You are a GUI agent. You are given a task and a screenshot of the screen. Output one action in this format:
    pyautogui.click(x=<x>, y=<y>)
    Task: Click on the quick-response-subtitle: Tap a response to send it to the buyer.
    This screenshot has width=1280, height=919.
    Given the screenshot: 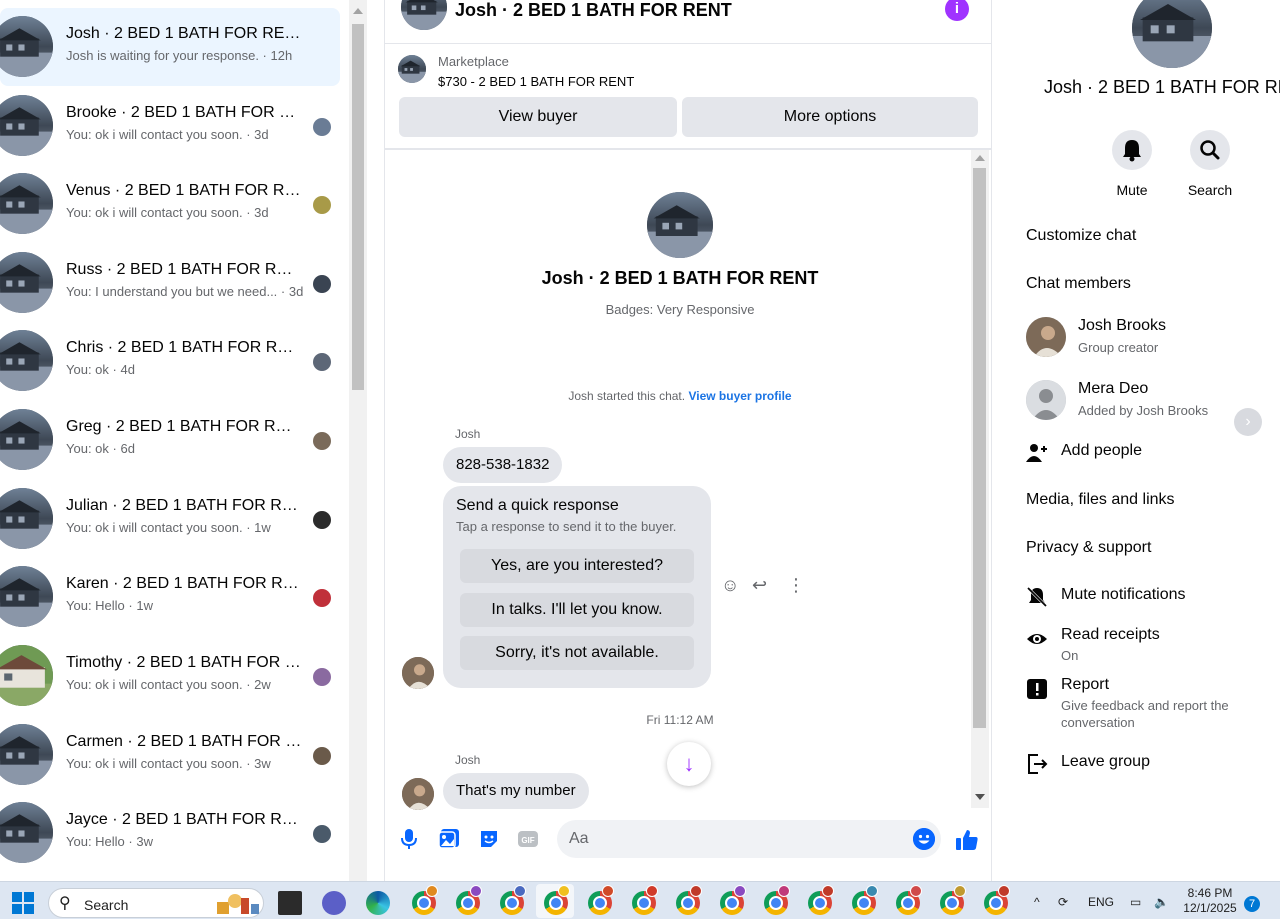 What is the action you would take?
    pyautogui.click(x=566, y=526)
    